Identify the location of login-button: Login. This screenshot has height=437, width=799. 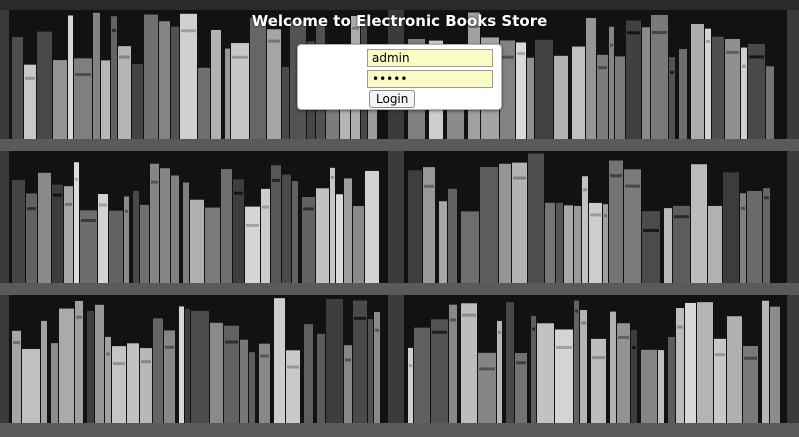
(392, 99).